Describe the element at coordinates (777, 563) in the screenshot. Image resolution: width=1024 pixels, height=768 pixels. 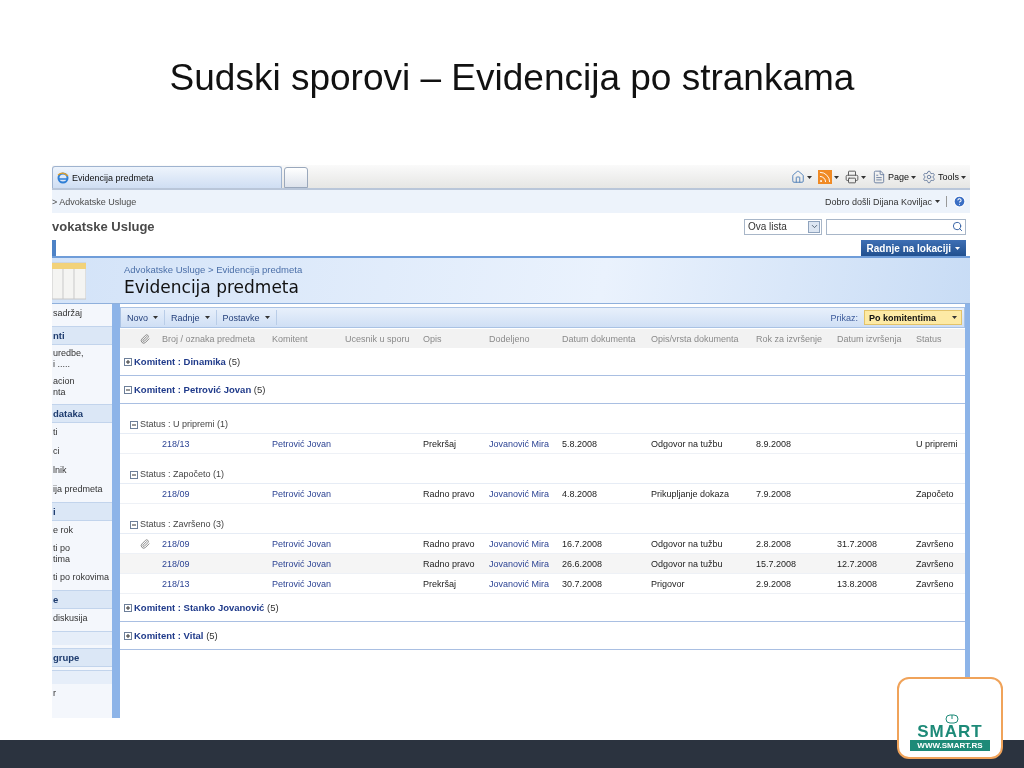
I see `table-cell-text: 15.7.2008` at that location.